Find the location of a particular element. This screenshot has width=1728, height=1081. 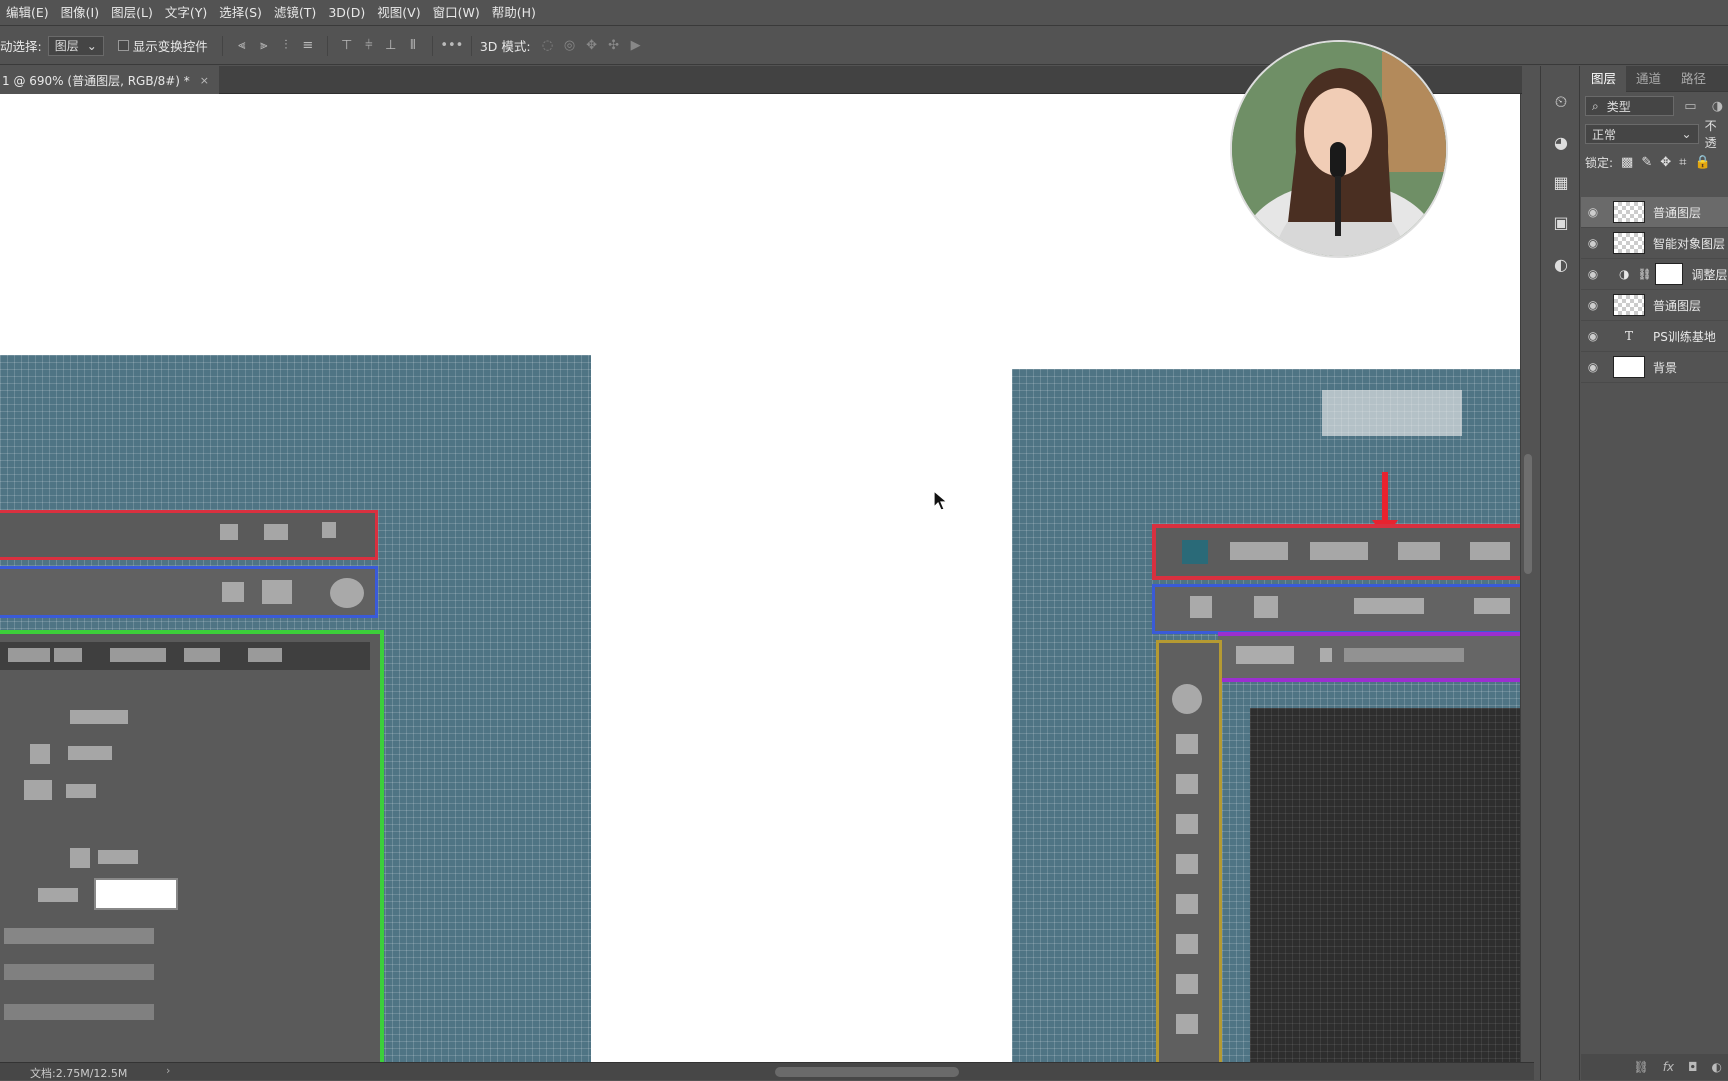

slide-3d-icon: ✣ is located at coordinates (614, 46).